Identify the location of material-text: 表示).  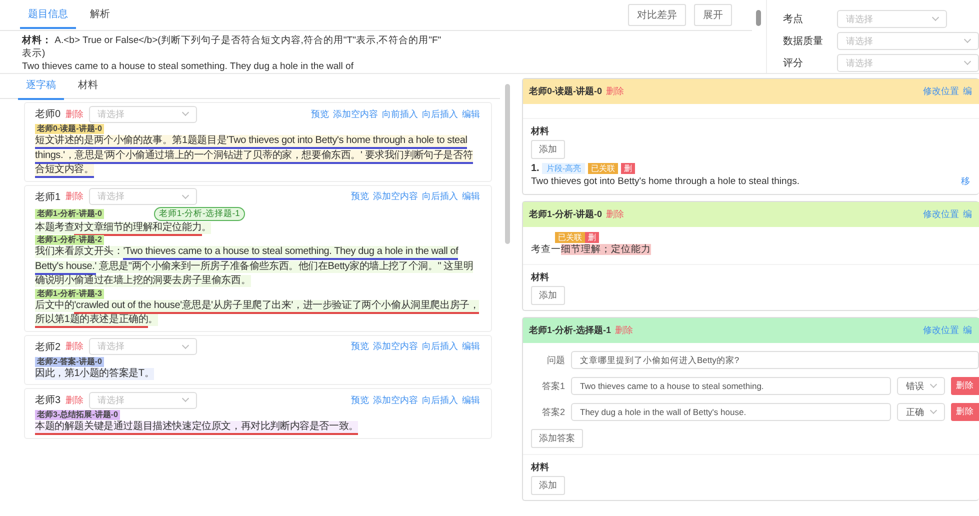
(34, 53).